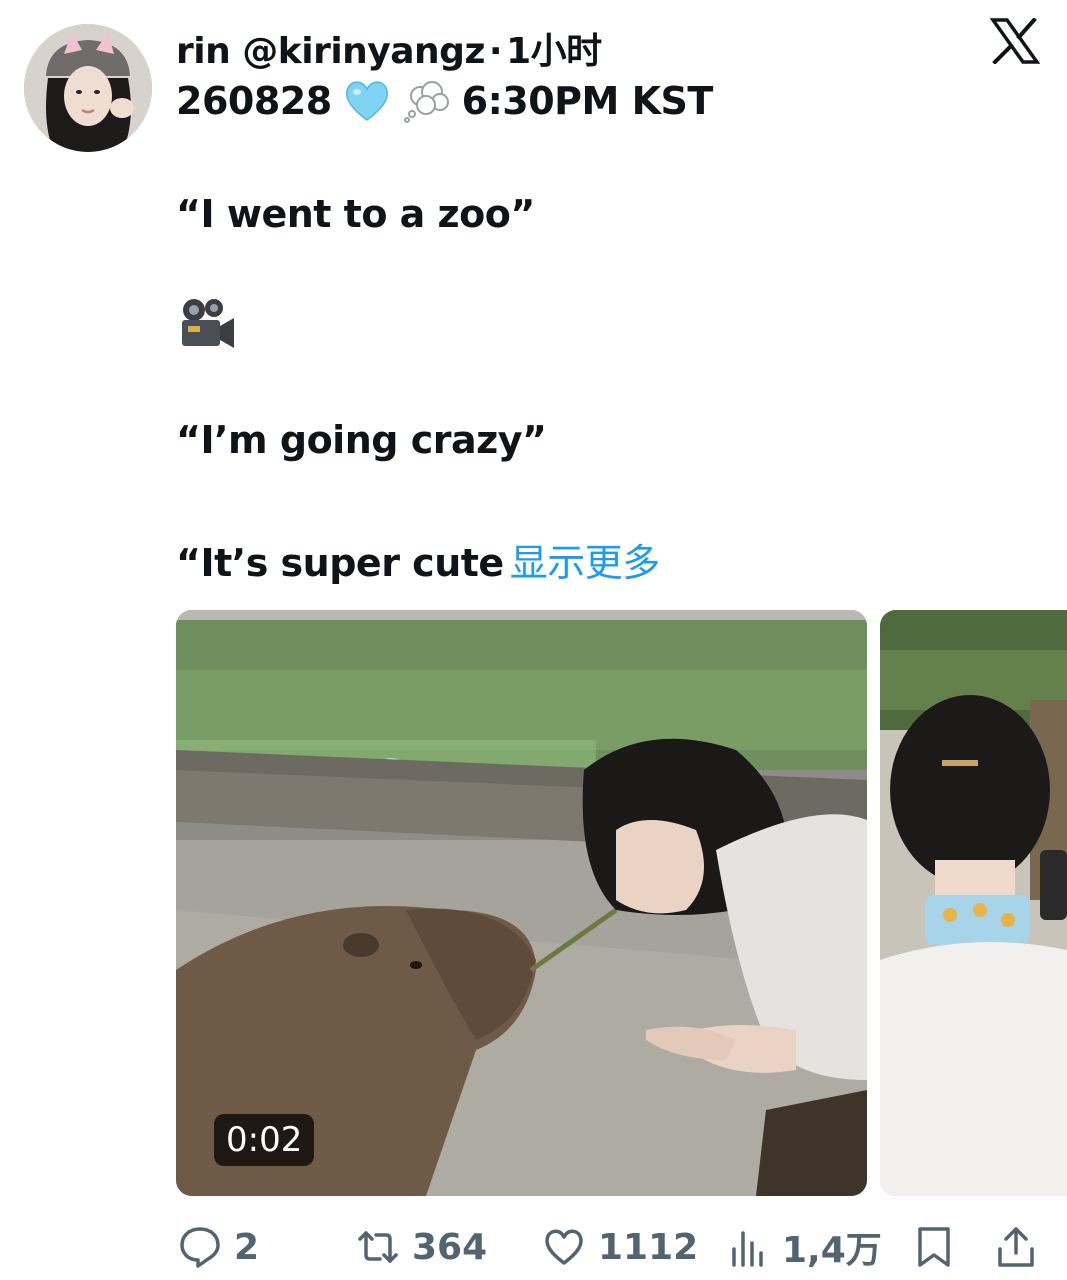  What do you see at coordinates (585, 563) in the screenshot?
I see `show-more-link: 显示更多` at bounding box center [585, 563].